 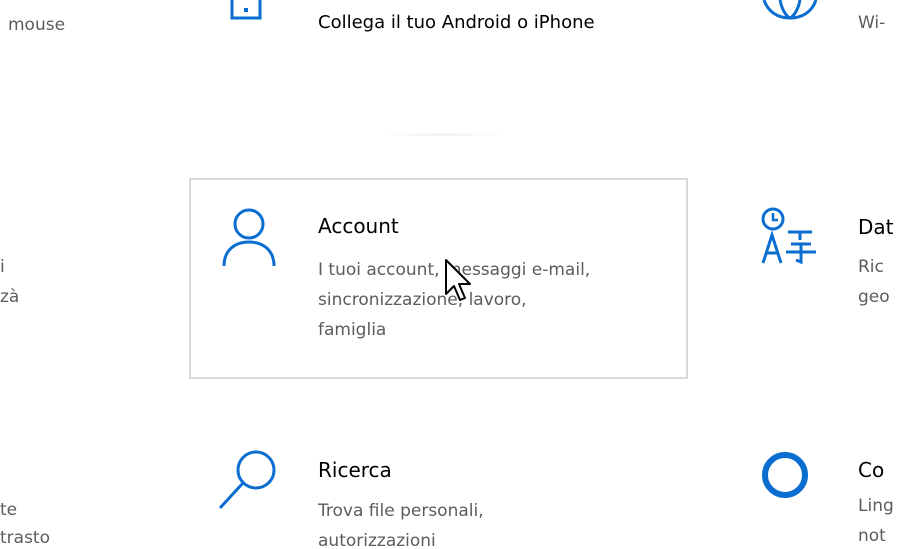 What do you see at coordinates (872, 536) in the screenshot?
I see `tile-cortana-desc-line2: not` at bounding box center [872, 536].